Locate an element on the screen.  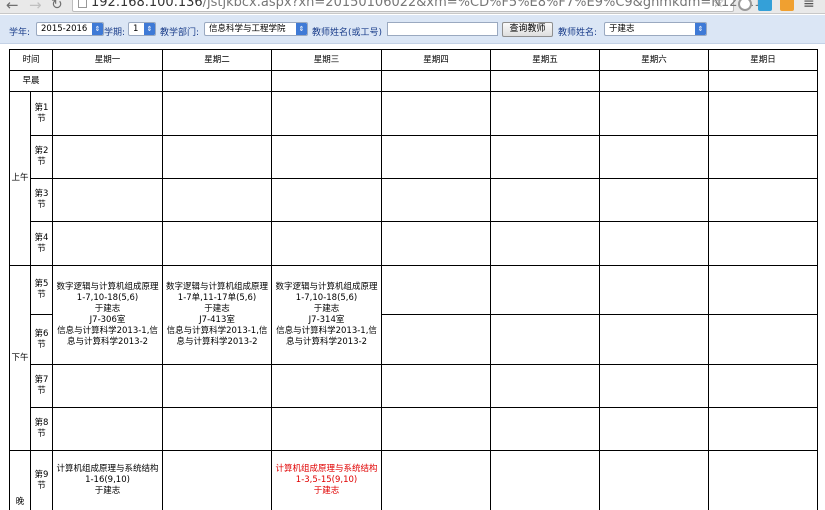
bookmark-star-icon: ☆ is located at coordinates (718, 5).